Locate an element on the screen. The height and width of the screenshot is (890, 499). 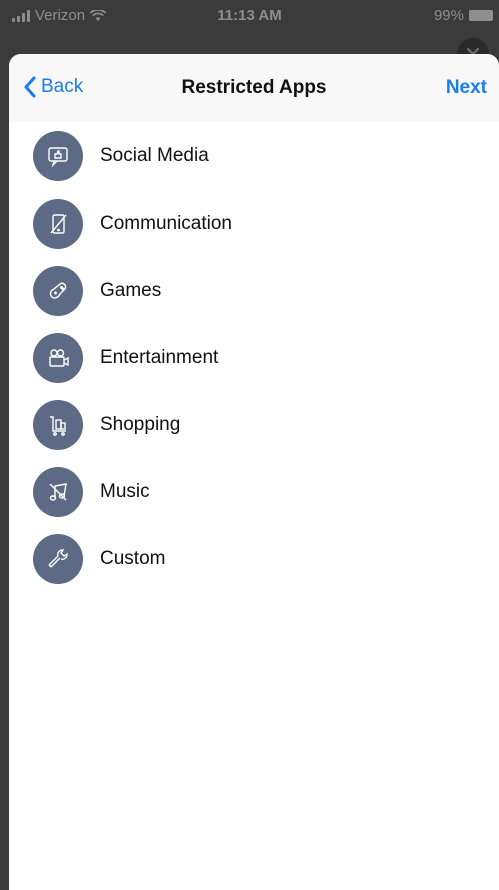
list-item-custom: Custom is located at coordinates (254, 559).